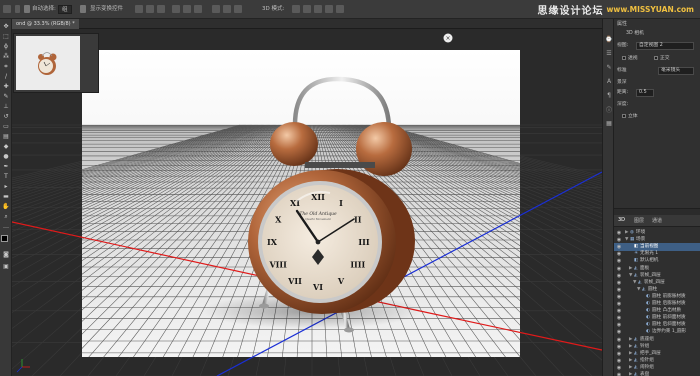 The height and width of the screenshot is (376, 700). Describe the element at coordinates (296, 9) in the screenshot. I see `orbit-3d-icon` at that location.